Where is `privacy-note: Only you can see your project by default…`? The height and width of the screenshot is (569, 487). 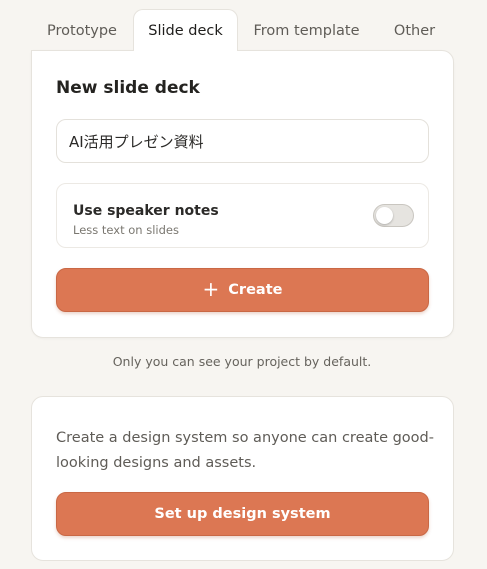
privacy-note: Only you can see your project by default… is located at coordinates (242, 361).